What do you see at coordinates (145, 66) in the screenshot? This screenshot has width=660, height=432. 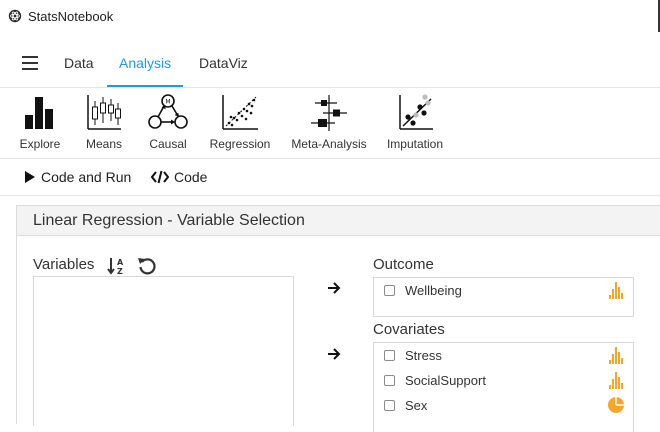 I see `tab-analysis: Analysis` at bounding box center [145, 66].